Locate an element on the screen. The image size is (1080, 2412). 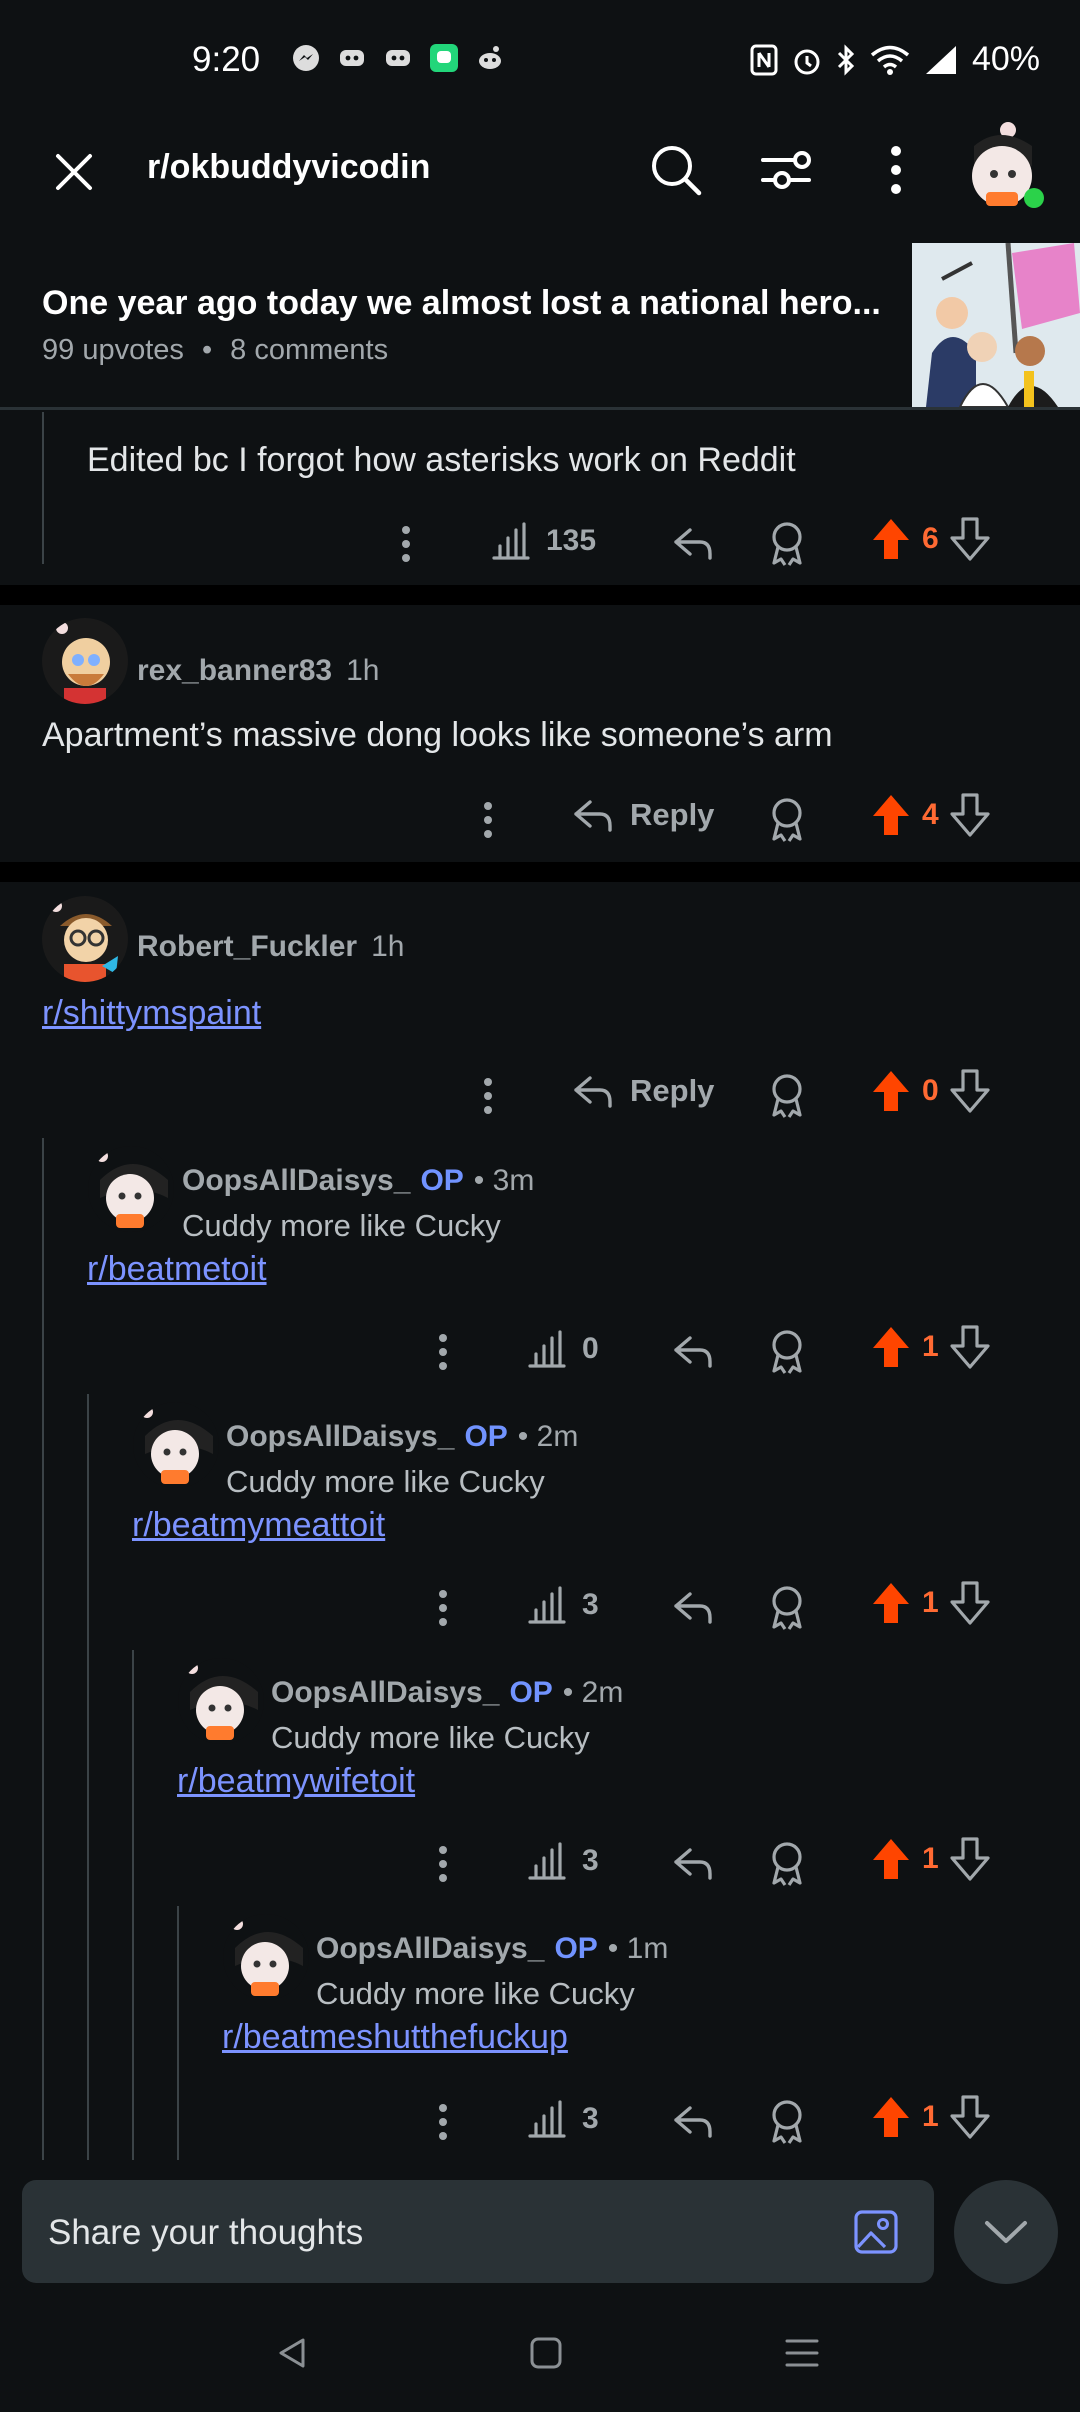
comment-header: rex_banner83 1h is located at coordinates (258, 671).